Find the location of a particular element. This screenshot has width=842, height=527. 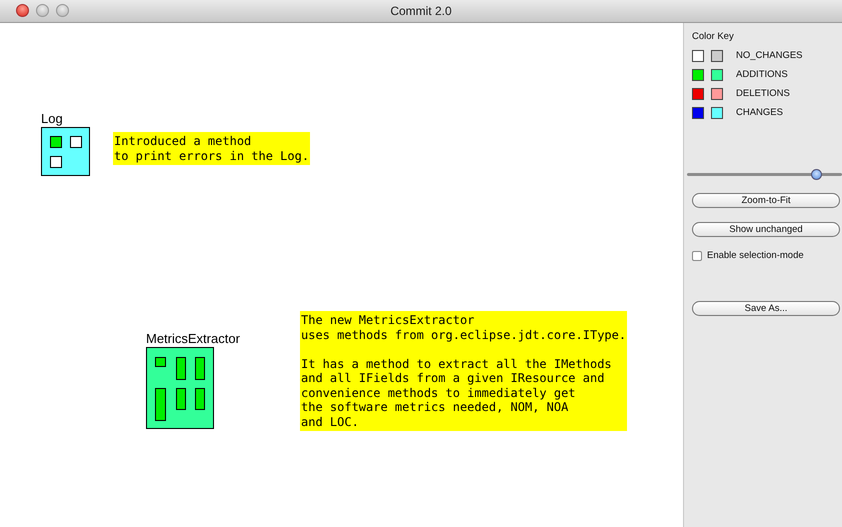

legend-label: DELETIONS is located at coordinates (763, 93).